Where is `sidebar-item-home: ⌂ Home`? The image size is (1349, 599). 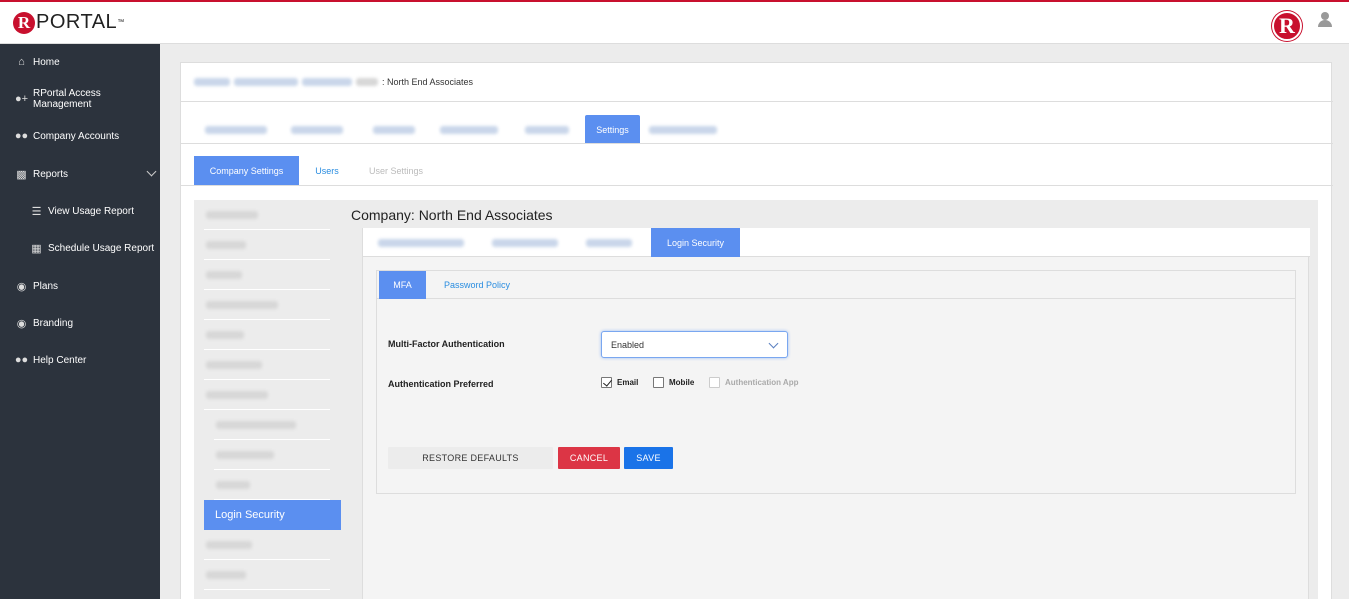
sidebar-item-home: ⌂ Home is located at coordinates (80, 62).